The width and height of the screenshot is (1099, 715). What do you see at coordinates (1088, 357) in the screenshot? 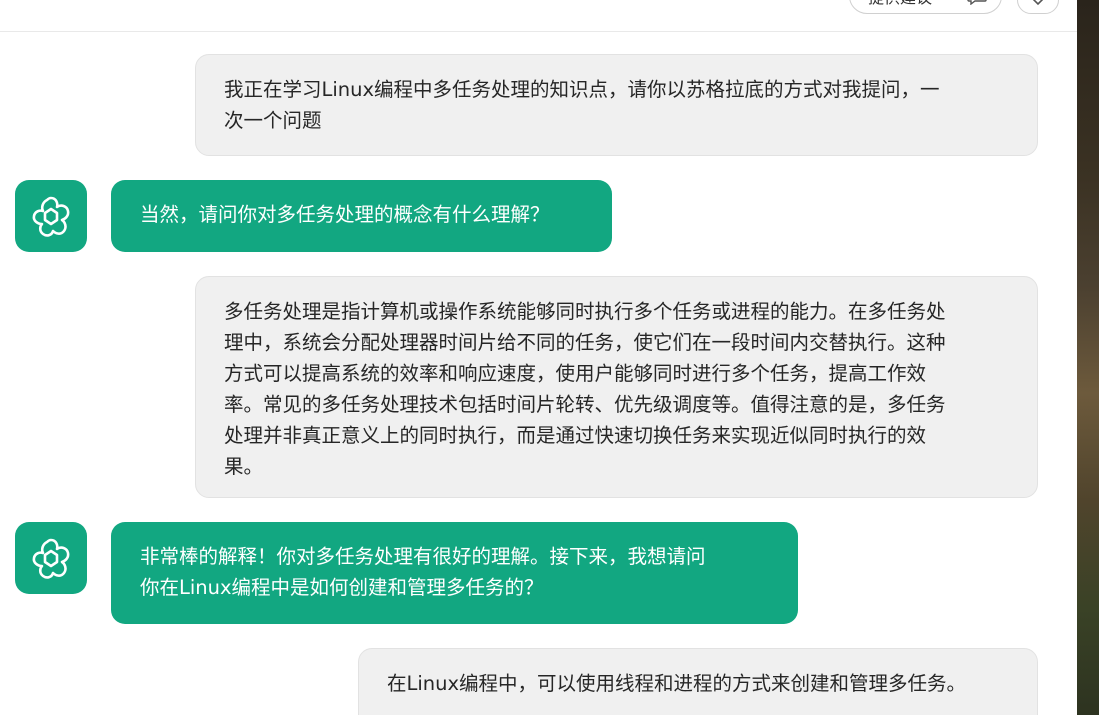
I see `background-edge` at bounding box center [1088, 357].